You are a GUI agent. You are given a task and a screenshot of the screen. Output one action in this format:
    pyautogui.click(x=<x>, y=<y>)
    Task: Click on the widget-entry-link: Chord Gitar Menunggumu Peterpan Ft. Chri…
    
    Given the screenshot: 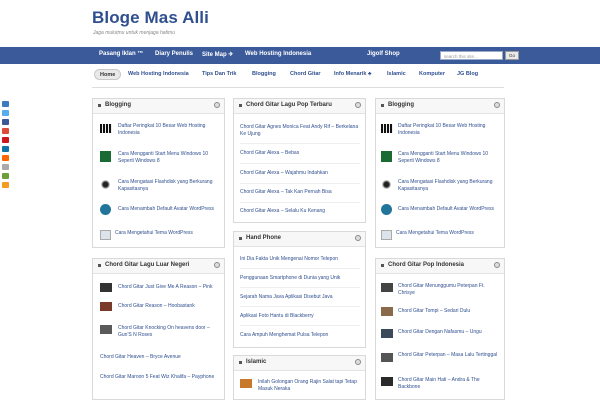 What is the action you would take?
    pyautogui.click(x=450, y=290)
    